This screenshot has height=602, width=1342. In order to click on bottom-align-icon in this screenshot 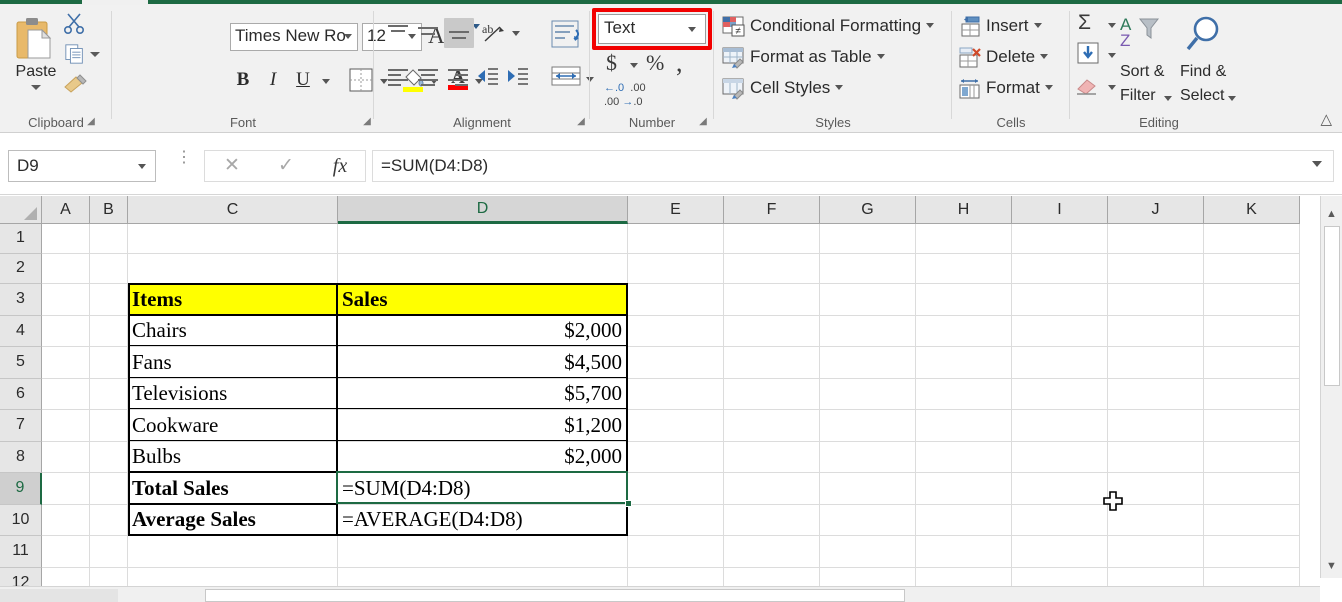, I will do `click(459, 33)`.